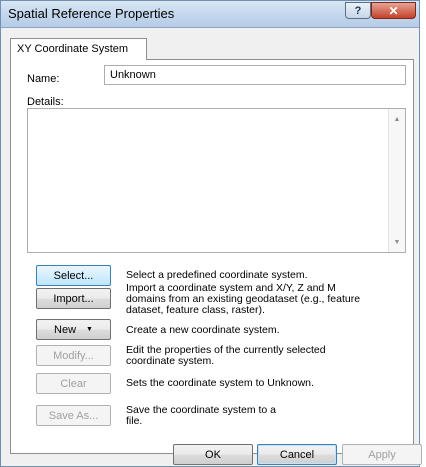 This screenshot has height=467, width=426. I want to click on help-button: ?, so click(358, 10).